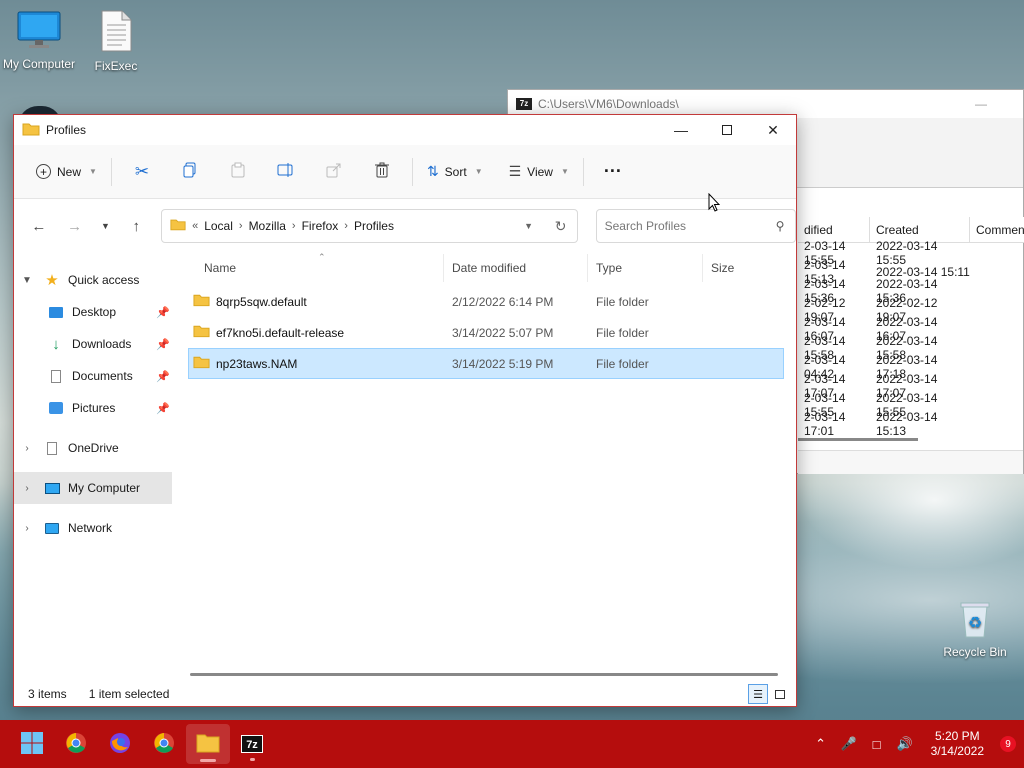  I want to click on column-size: Size, so click(740, 268).